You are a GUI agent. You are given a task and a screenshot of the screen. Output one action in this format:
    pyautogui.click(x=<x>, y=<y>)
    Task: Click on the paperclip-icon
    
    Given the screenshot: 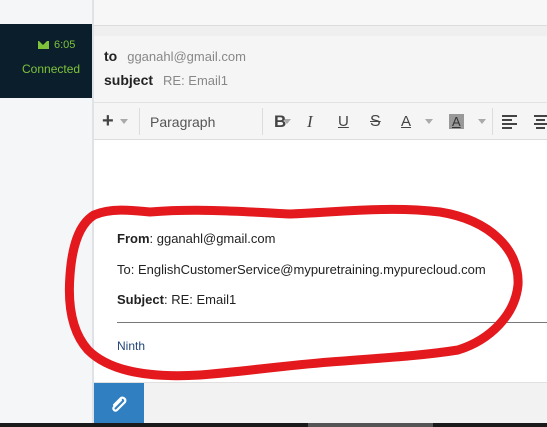 What is the action you would take?
    pyautogui.click(x=119, y=404)
    